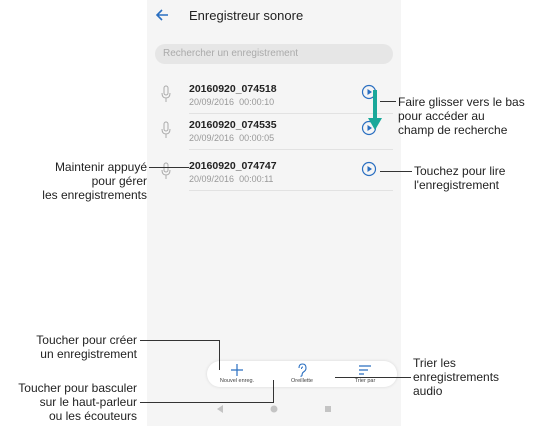  Describe the element at coordinates (301, 381) in the screenshot. I see `earpiece-label: Oreillette` at that location.